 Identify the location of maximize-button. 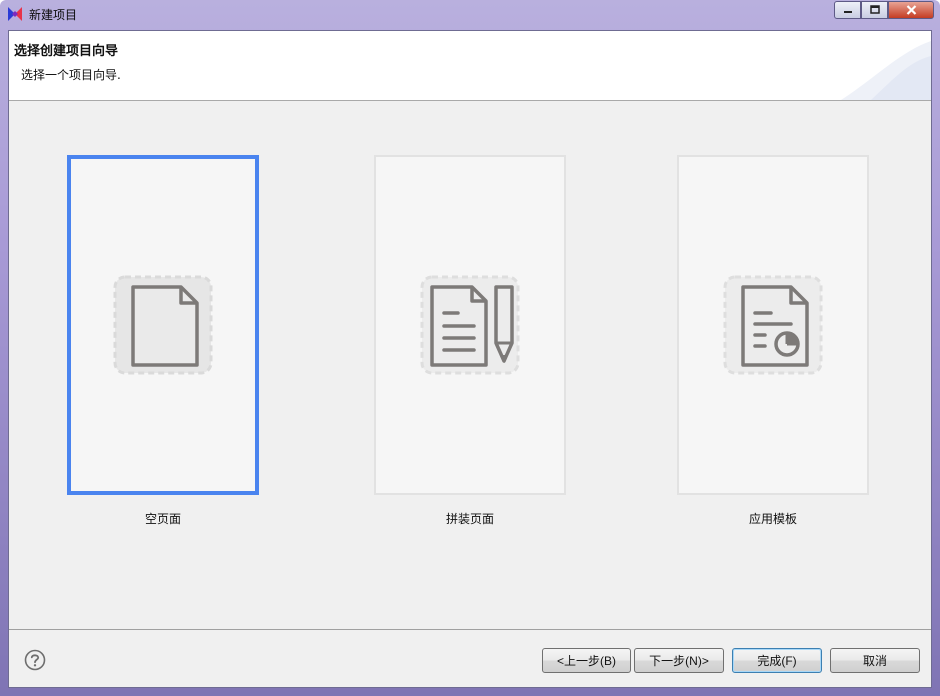
(874, 10).